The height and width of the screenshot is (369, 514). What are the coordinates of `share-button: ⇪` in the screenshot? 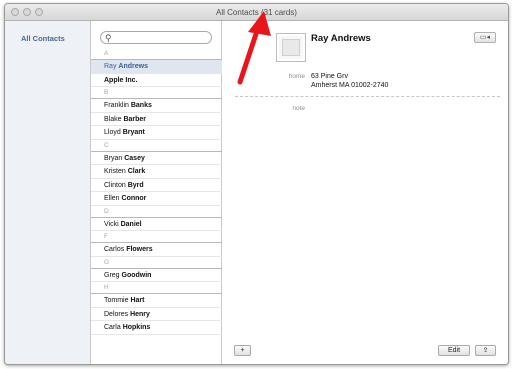 It's located at (485, 350).